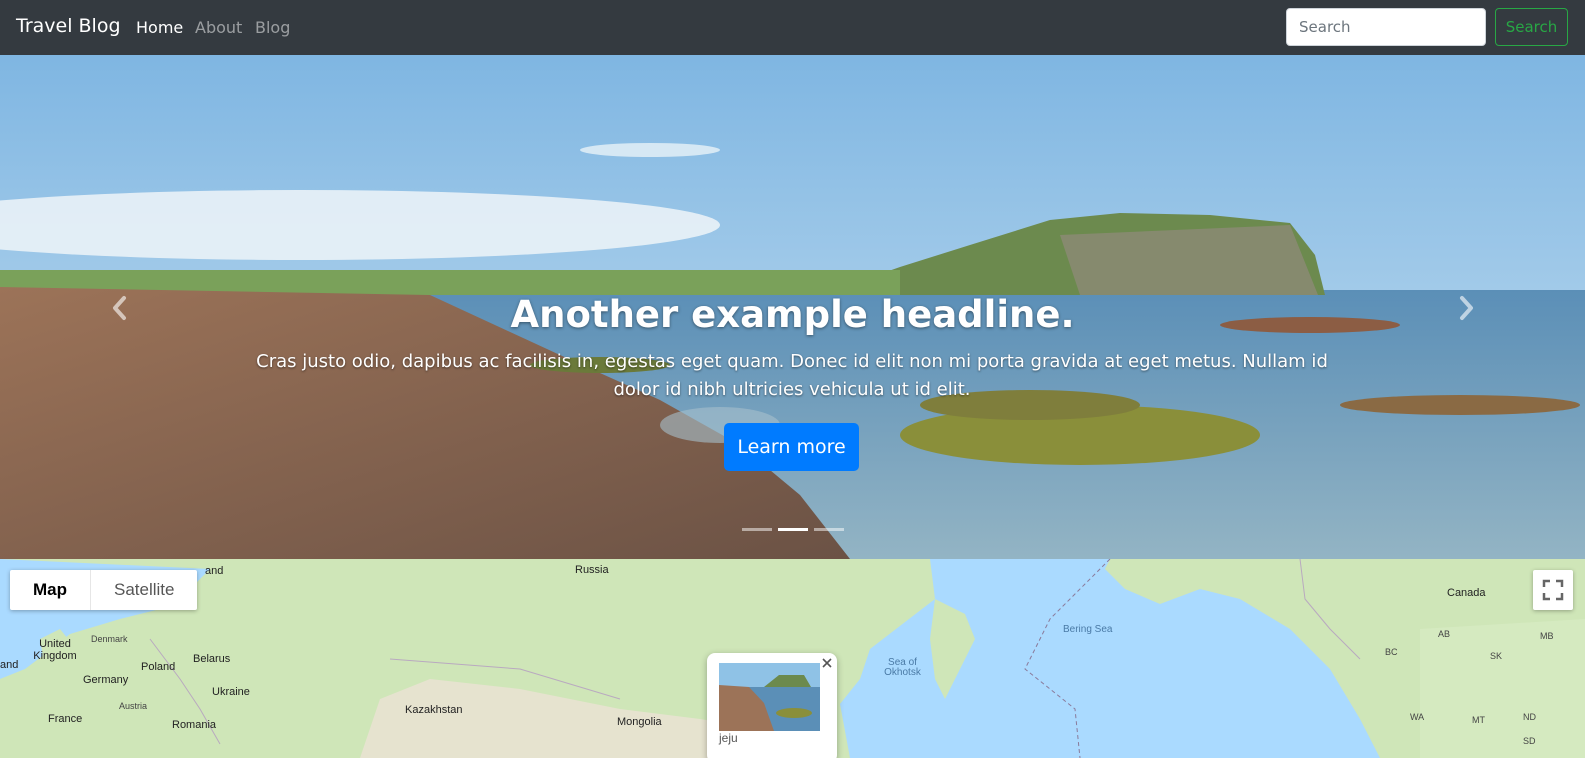 The height and width of the screenshot is (758, 1585). I want to click on brand-link: Travel Blog, so click(68, 26).